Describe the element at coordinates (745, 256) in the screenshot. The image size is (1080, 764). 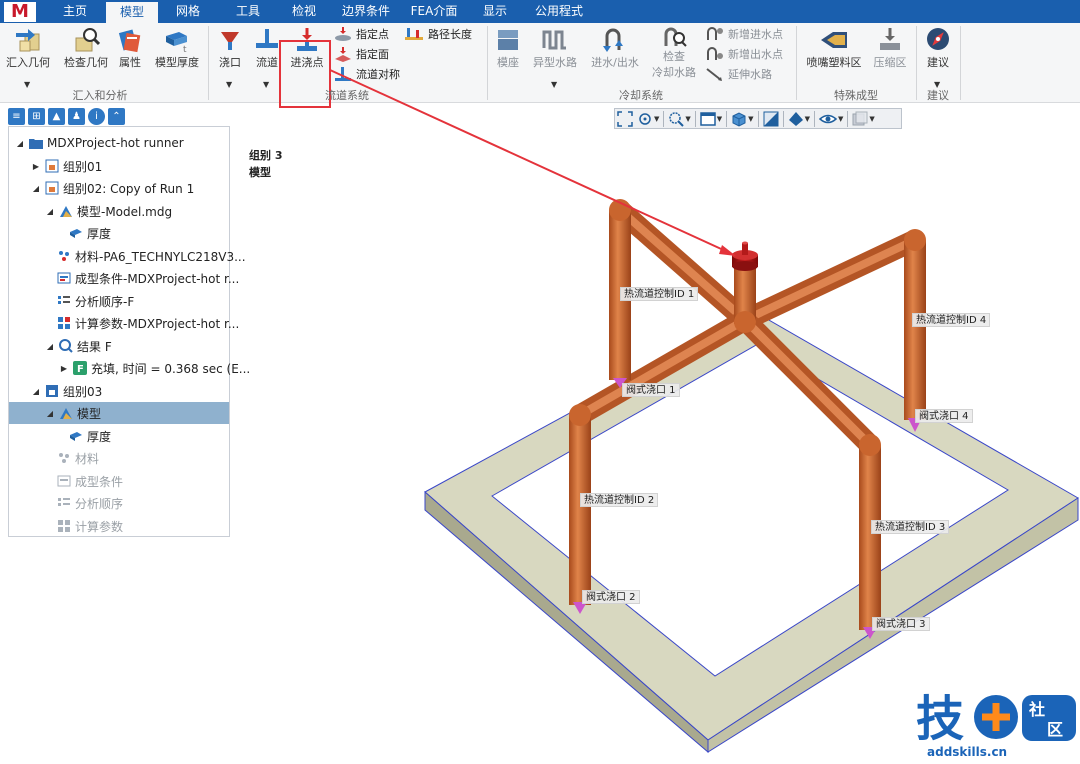
I see `injection-nozzle` at that location.